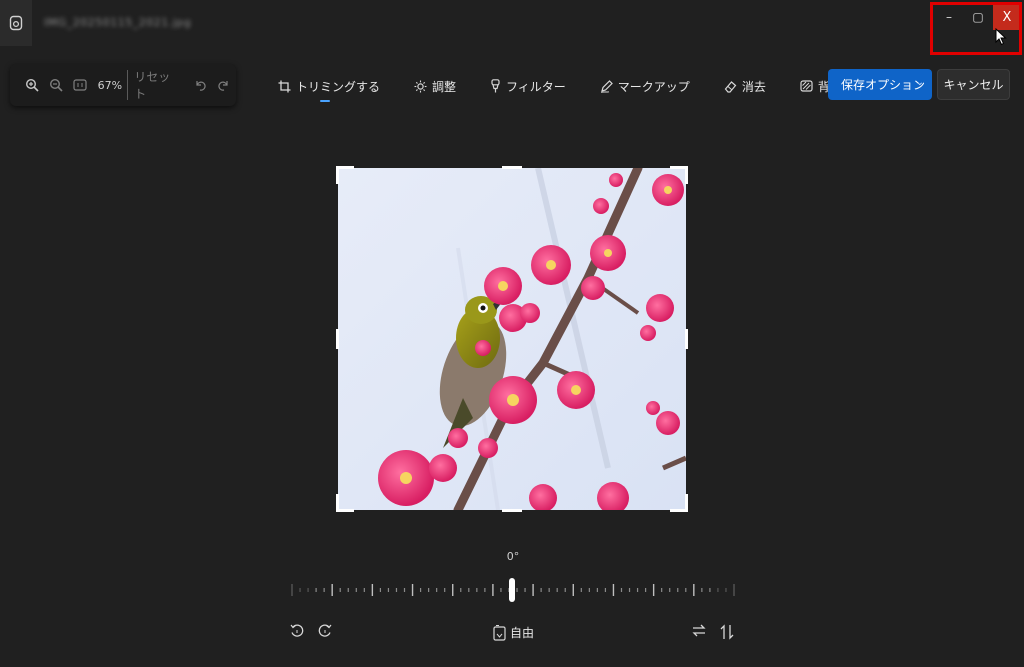  Describe the element at coordinates (499, 632) in the screenshot. I see `aspect-ratio-icon` at that location.